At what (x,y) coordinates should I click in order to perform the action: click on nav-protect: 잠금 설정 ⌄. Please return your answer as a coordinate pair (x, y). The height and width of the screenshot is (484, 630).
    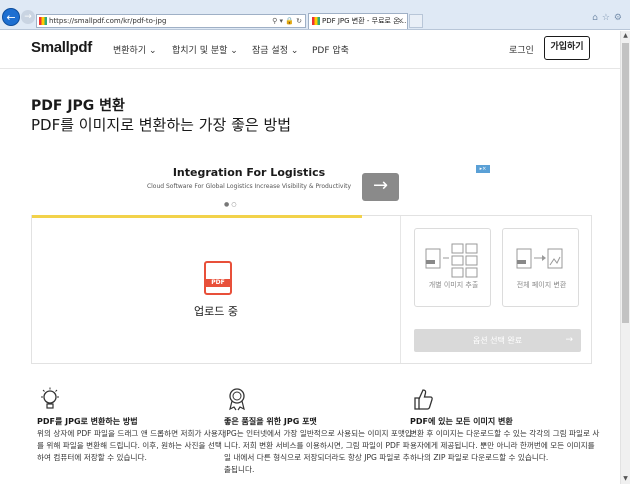
    Looking at the image, I should click on (275, 49).